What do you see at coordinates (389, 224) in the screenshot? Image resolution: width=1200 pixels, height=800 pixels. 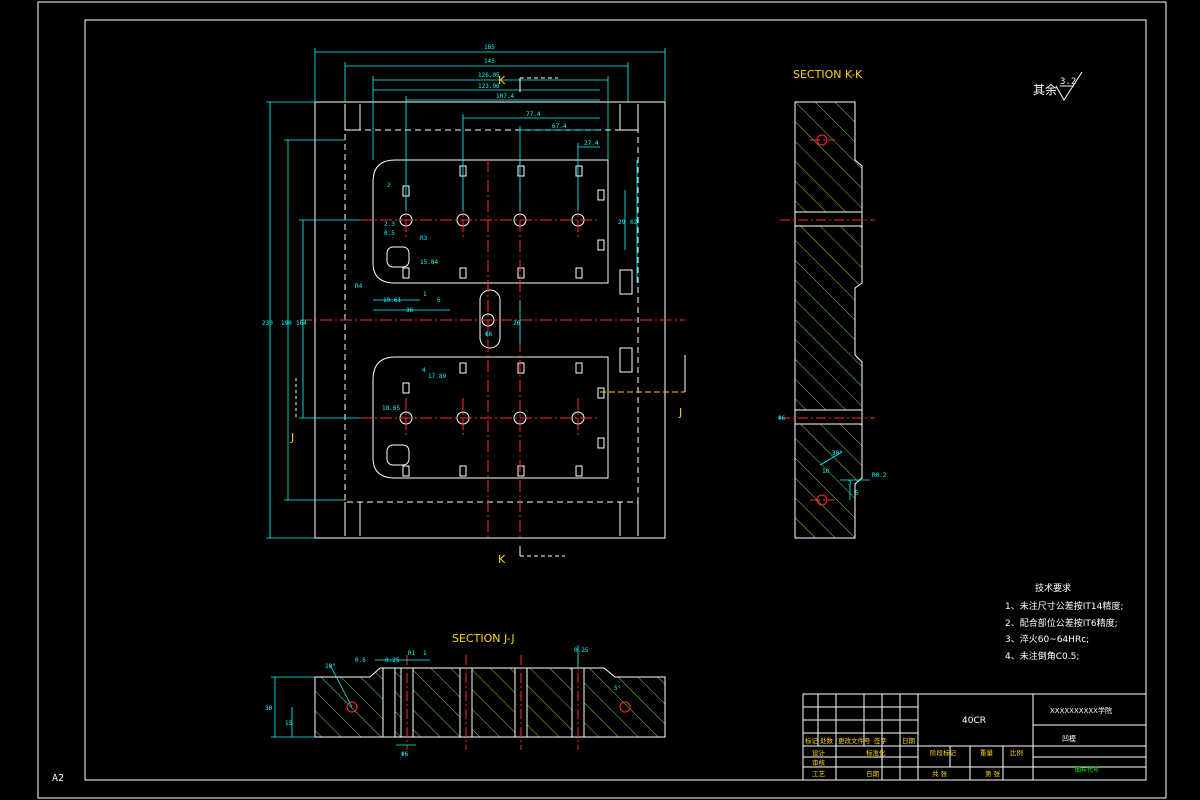 I see `dim-2-3: 2.3` at bounding box center [389, 224].